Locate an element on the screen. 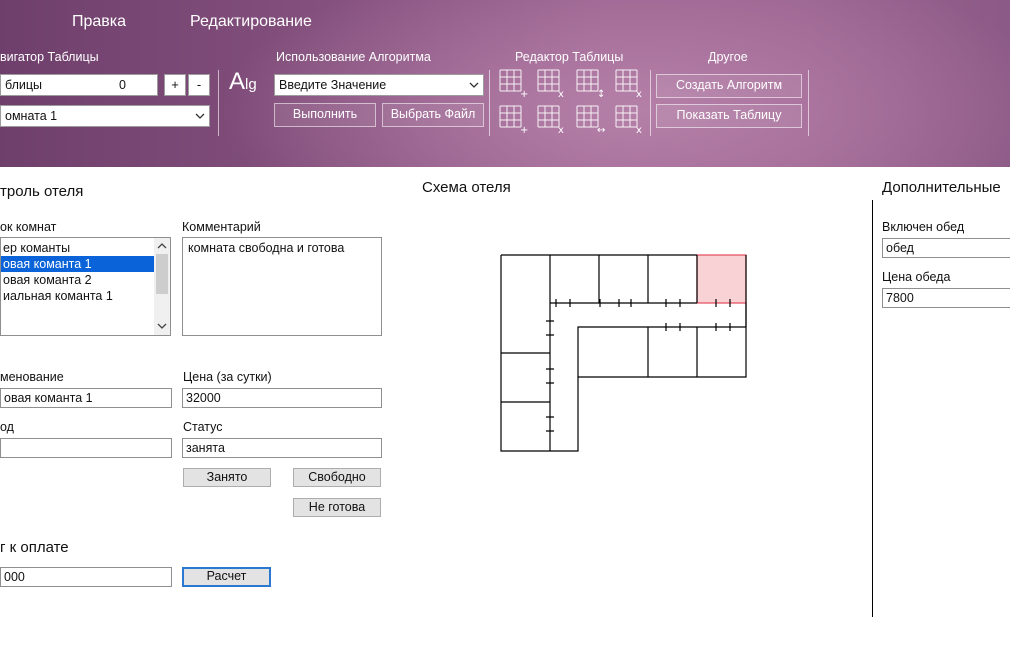 Image resolution: width=1010 pixels, height=657 pixels. rooms-list-label: ок комнат is located at coordinates (28, 227).